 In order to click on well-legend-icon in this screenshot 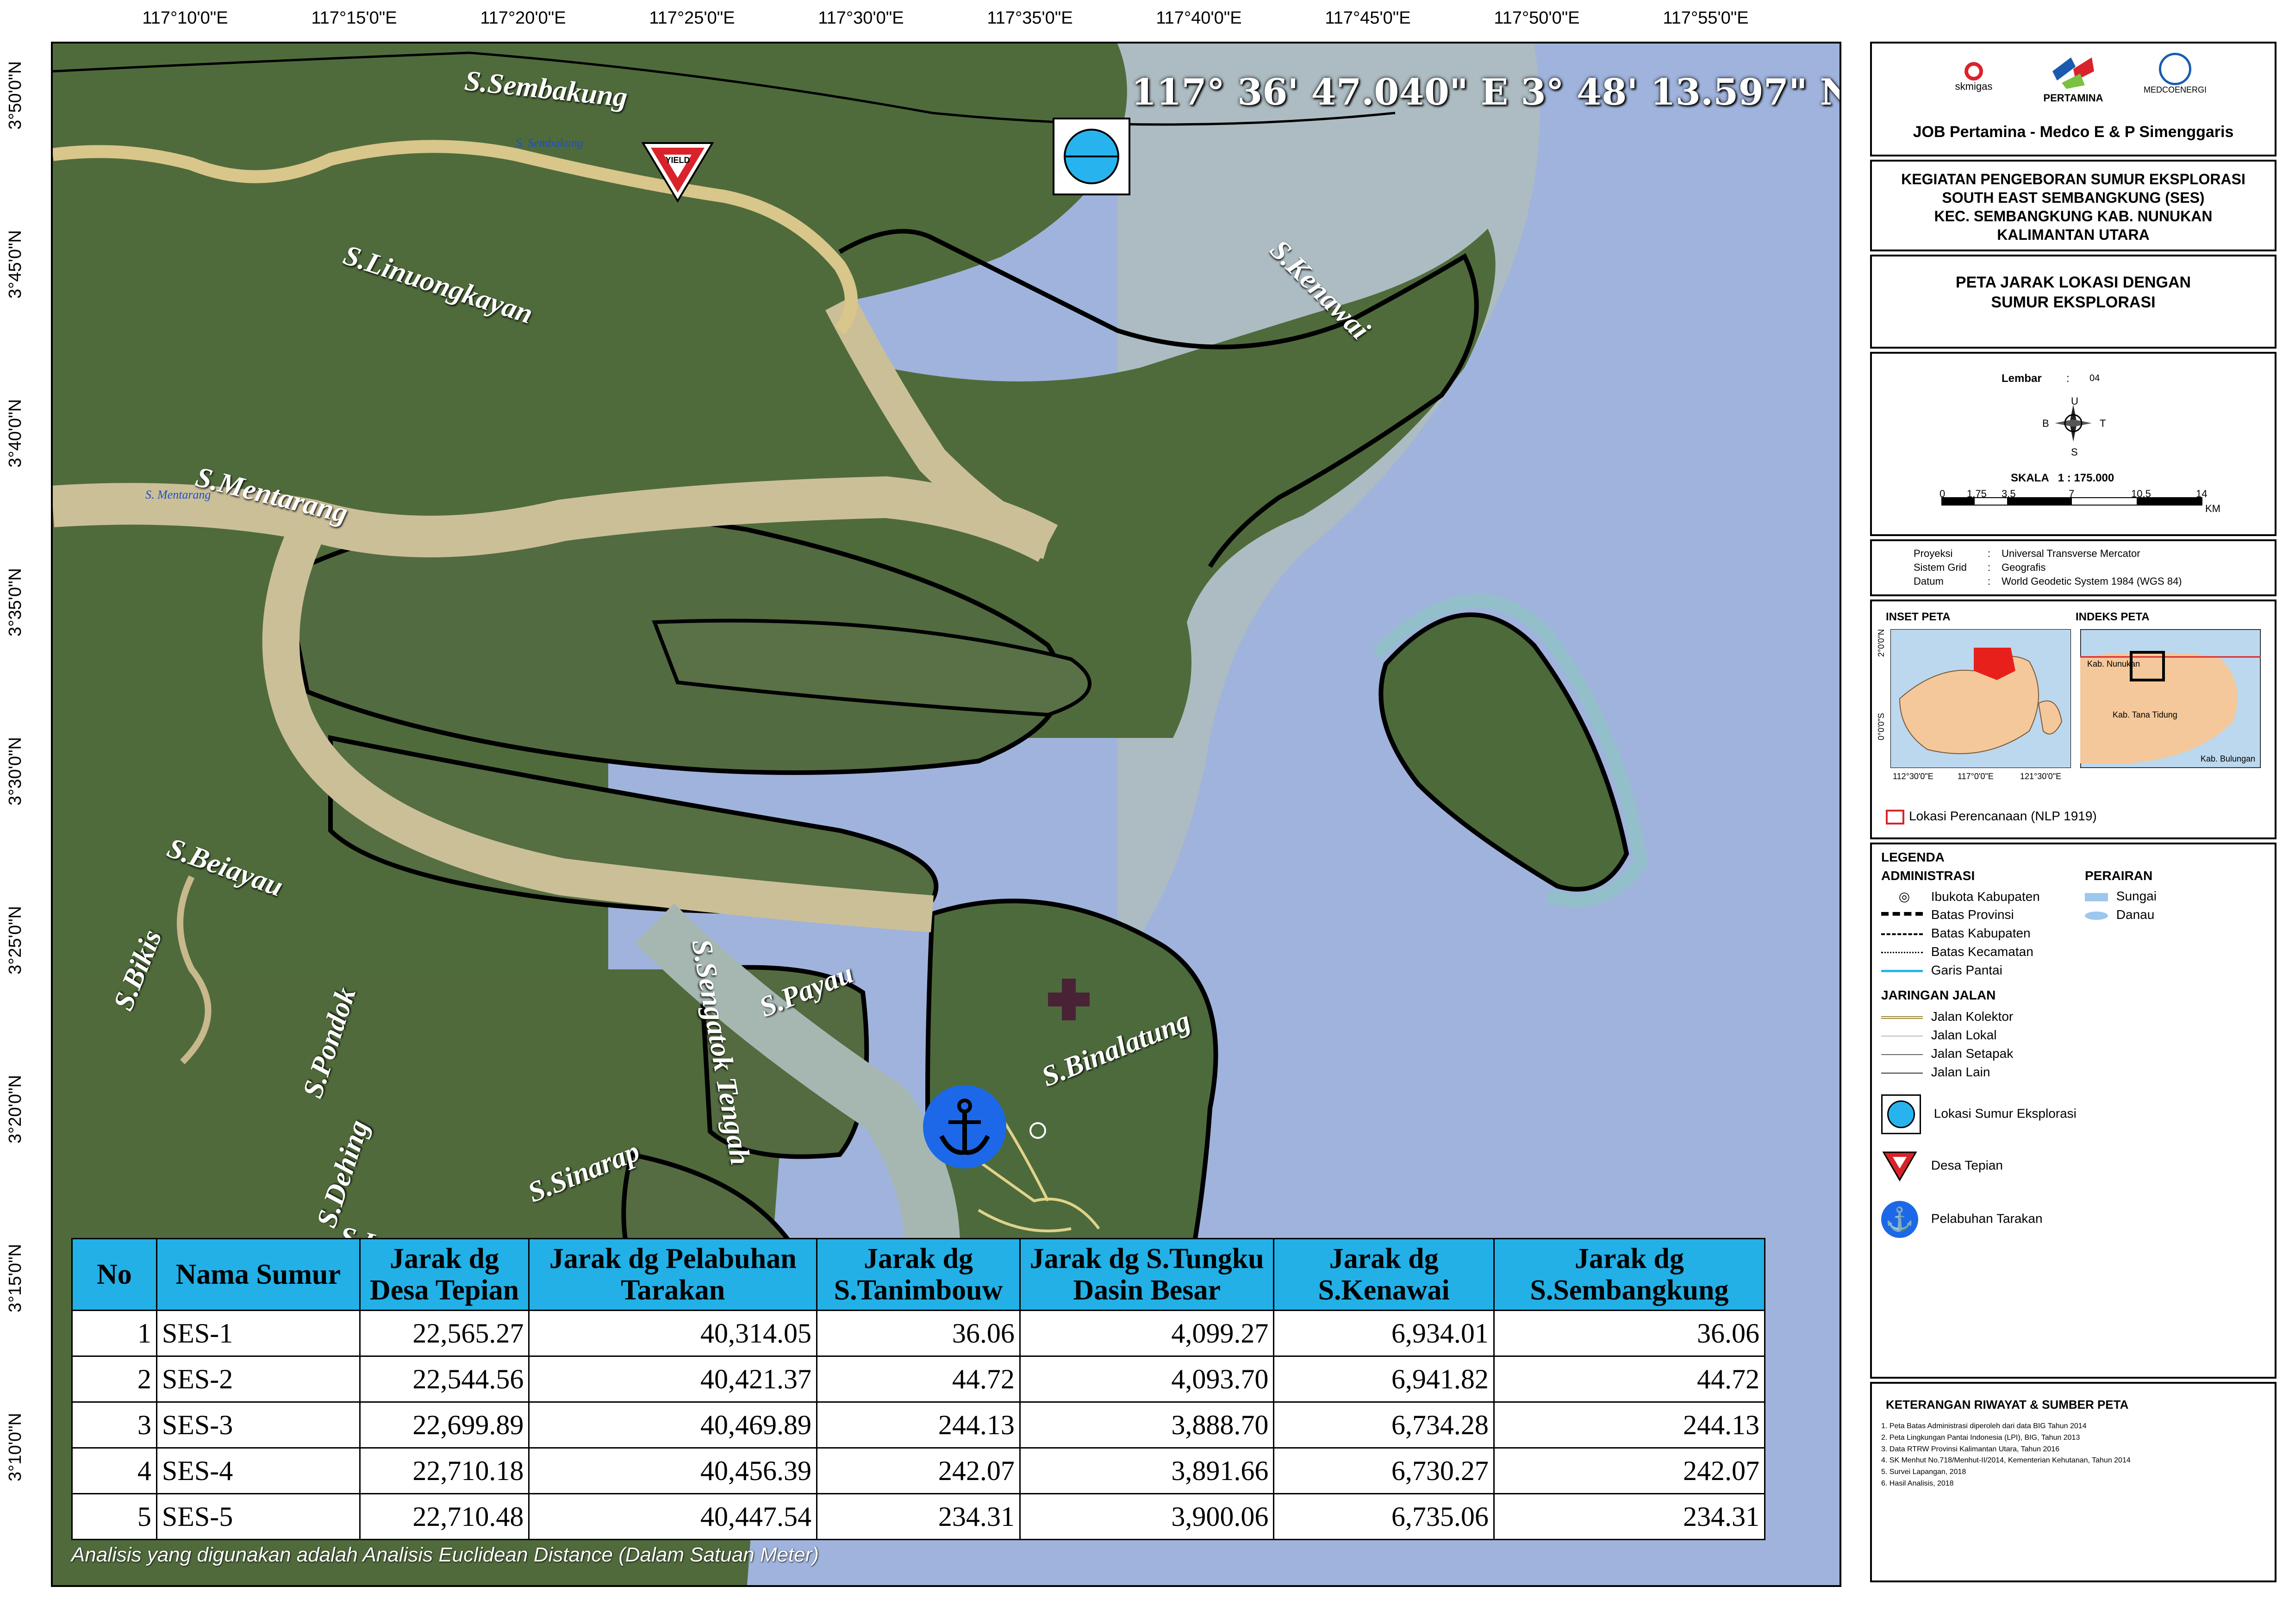, I will do `click(1901, 1114)`.